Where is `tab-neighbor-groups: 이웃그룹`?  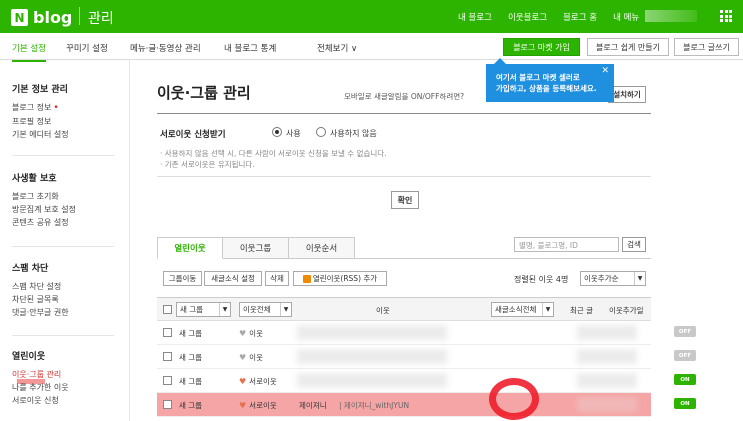
tab-neighbor-groups: 이웃그룹 is located at coordinates (256, 248).